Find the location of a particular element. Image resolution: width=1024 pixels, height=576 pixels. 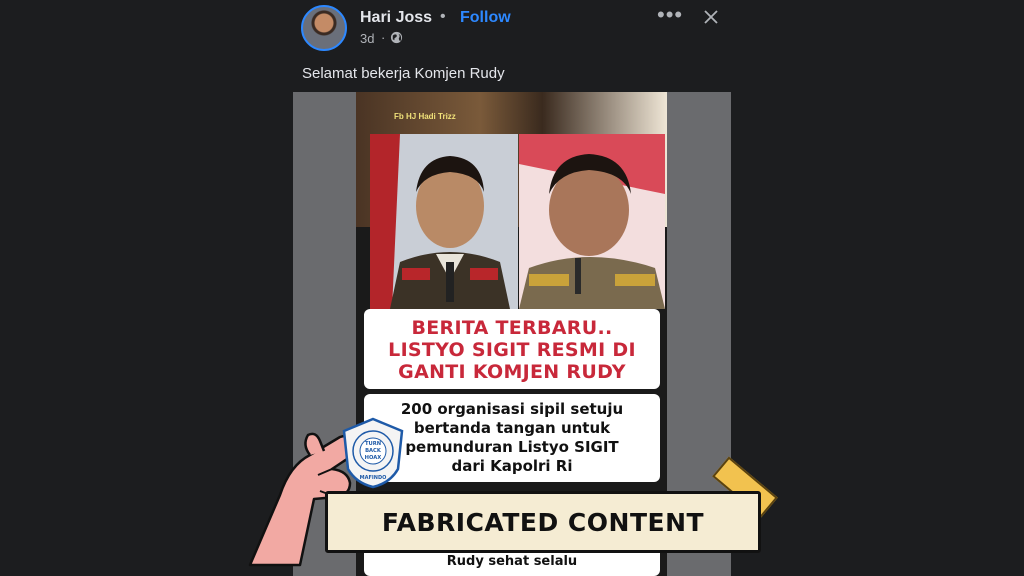

label-text: FABRICATED CONTENT is located at coordinates (543, 522).